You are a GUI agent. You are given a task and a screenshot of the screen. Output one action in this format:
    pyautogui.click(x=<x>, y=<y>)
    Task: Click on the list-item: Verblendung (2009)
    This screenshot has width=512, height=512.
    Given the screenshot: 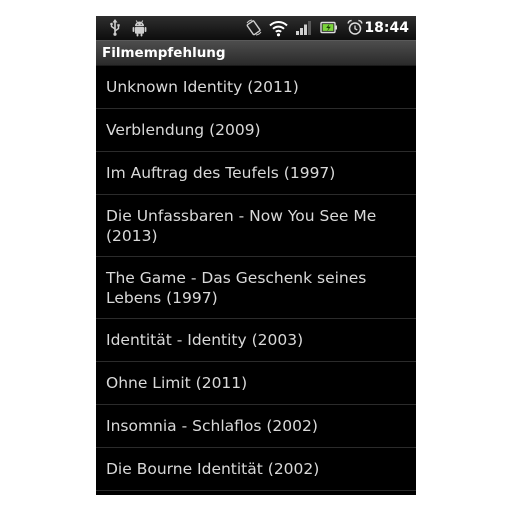 What is the action you would take?
    pyautogui.click(x=256, y=130)
    